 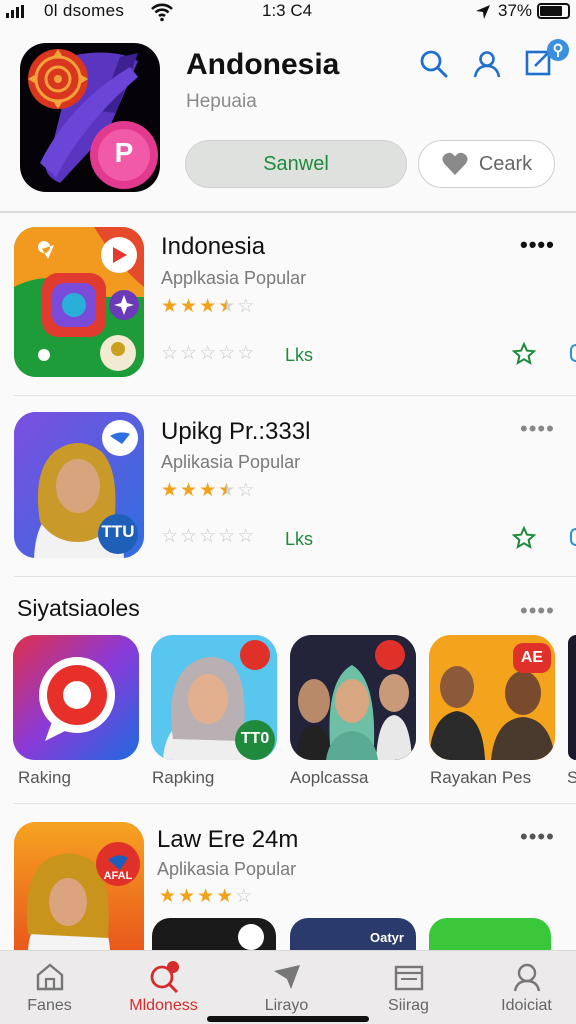 What do you see at coordinates (49, 977) in the screenshot?
I see `home-icon` at bounding box center [49, 977].